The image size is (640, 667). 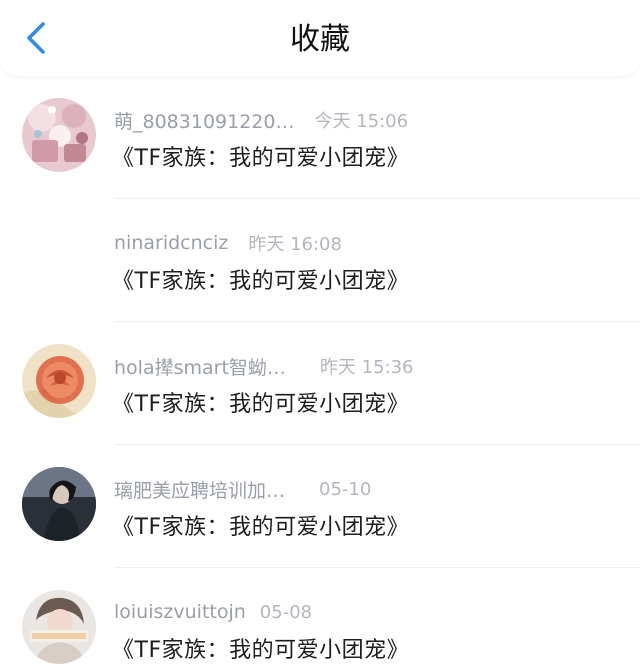 I want to click on item-meta: 萌_80831091220… 今天 15:06, so click(x=261, y=120).